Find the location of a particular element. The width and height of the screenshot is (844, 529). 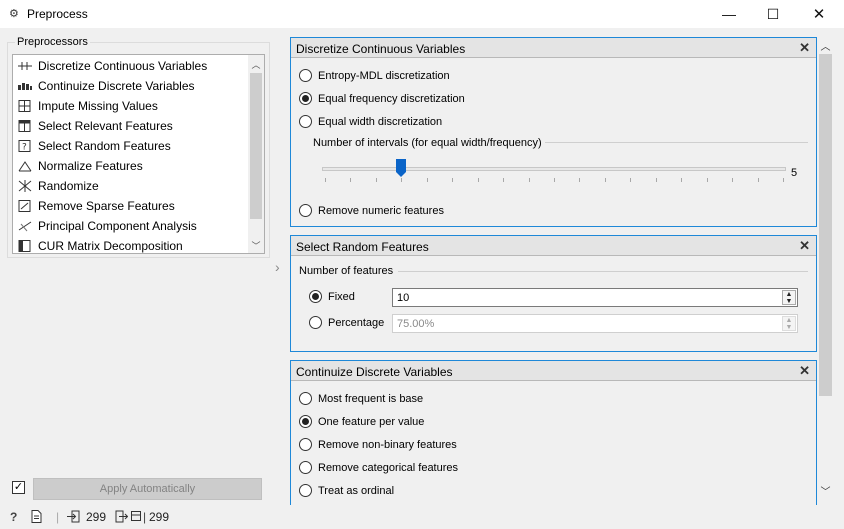

close-window-button: ✕ is located at coordinates (819, 14).